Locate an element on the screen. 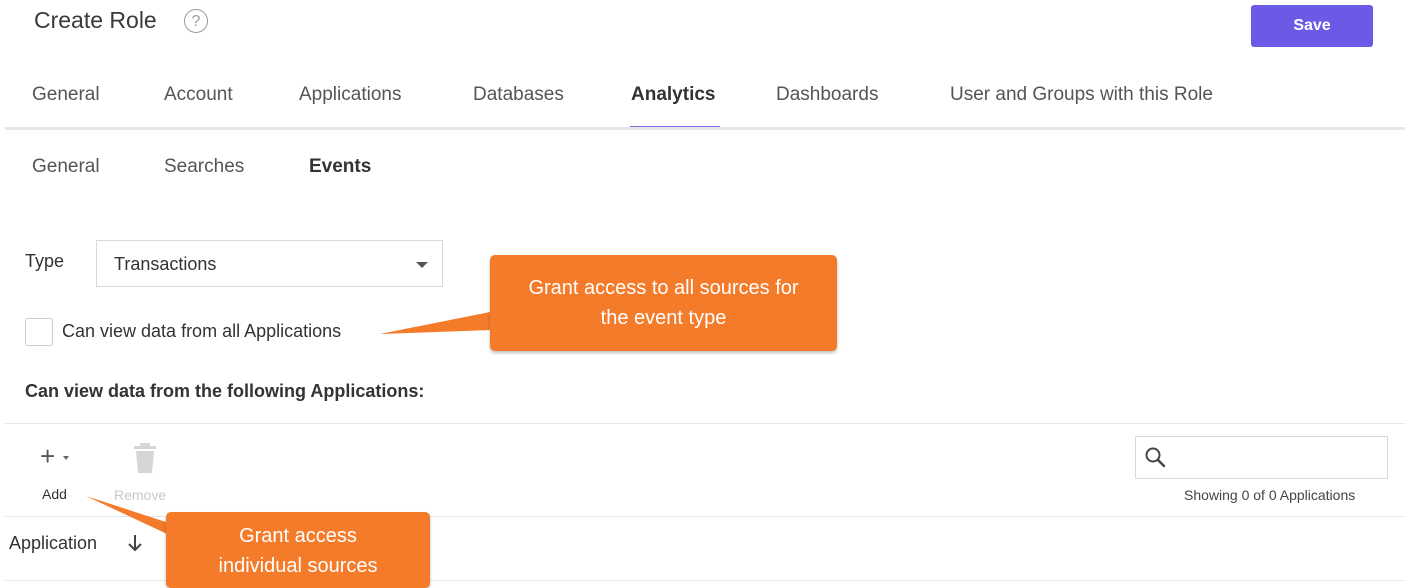 The image size is (1411, 588). section-divider is located at coordinates (705, 423).